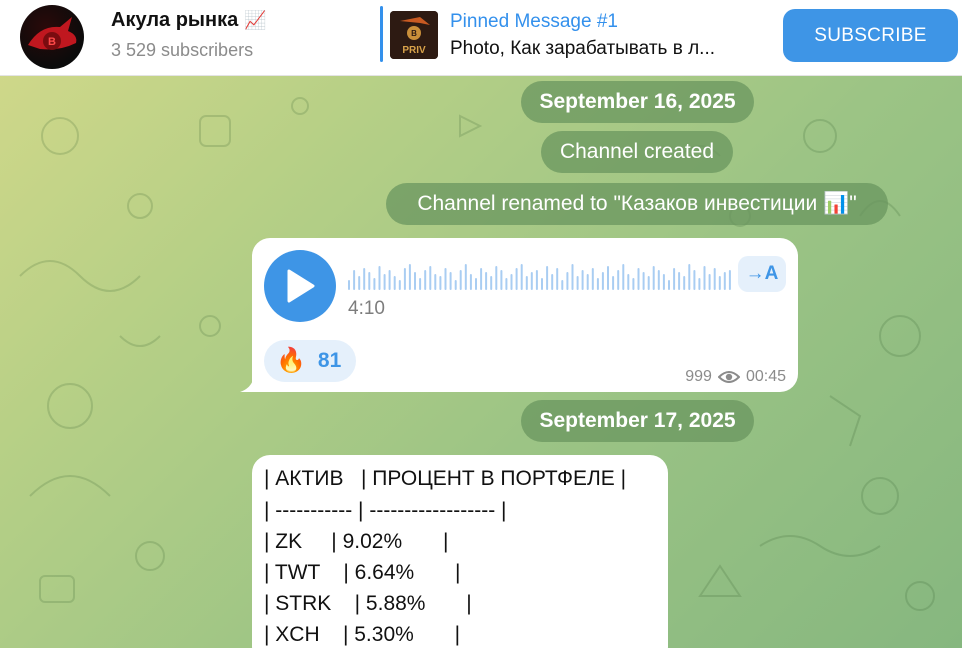 The width and height of the screenshot is (962, 648). I want to click on channel-avatar: B, so click(52, 37).